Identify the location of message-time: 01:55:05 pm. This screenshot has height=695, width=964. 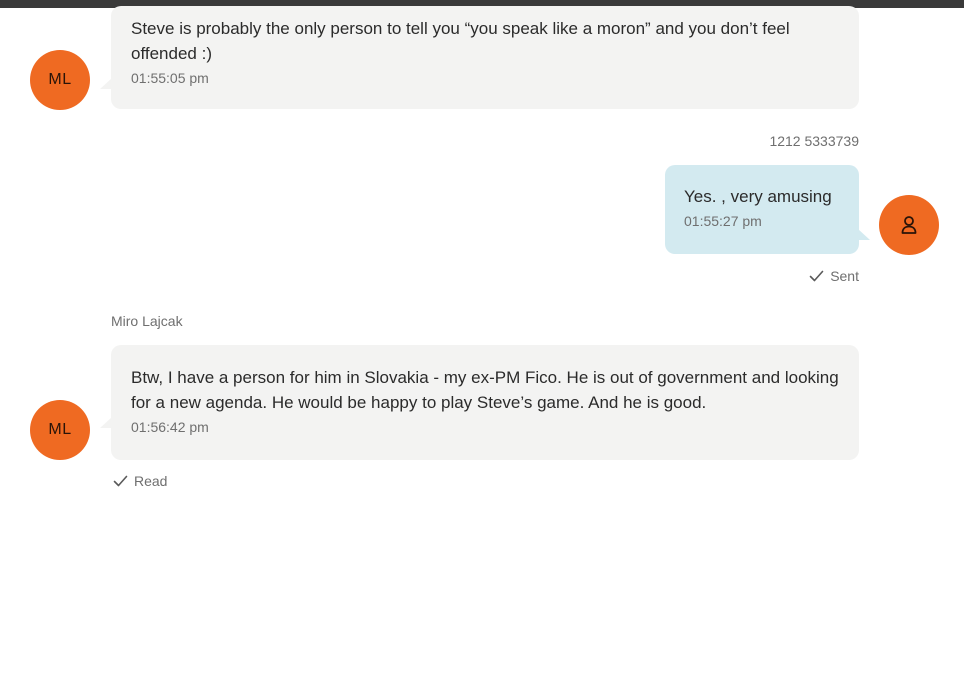
(170, 78).